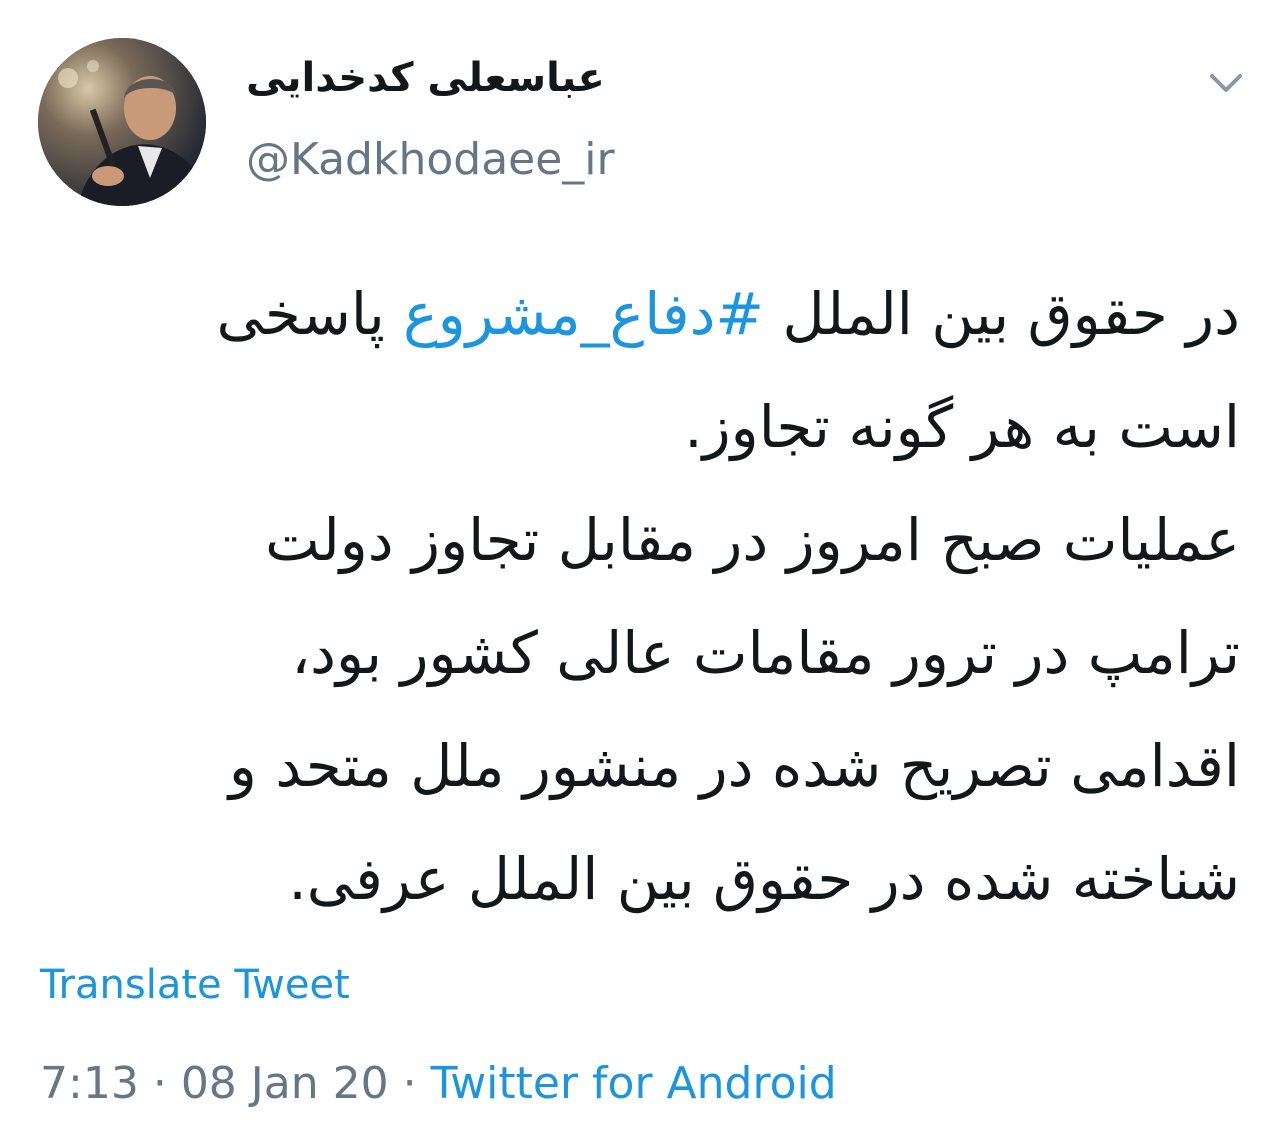  I want to click on avatar-photo, so click(122, 122).